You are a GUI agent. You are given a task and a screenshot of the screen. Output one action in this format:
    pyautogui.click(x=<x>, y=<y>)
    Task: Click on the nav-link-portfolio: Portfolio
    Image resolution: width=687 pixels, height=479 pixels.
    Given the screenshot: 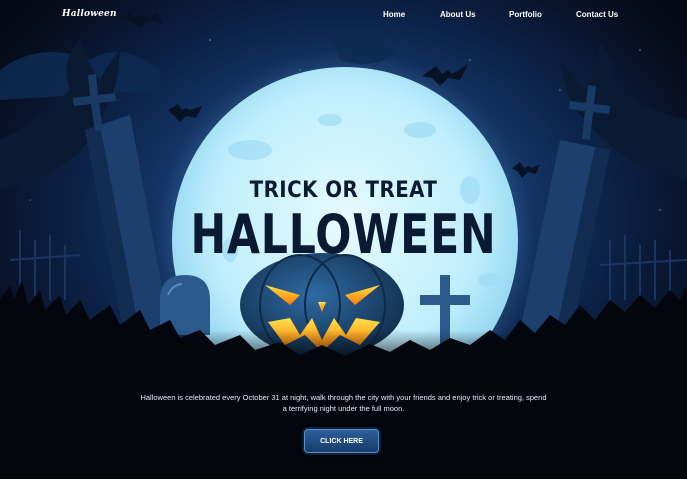 What is the action you would take?
    pyautogui.click(x=525, y=14)
    